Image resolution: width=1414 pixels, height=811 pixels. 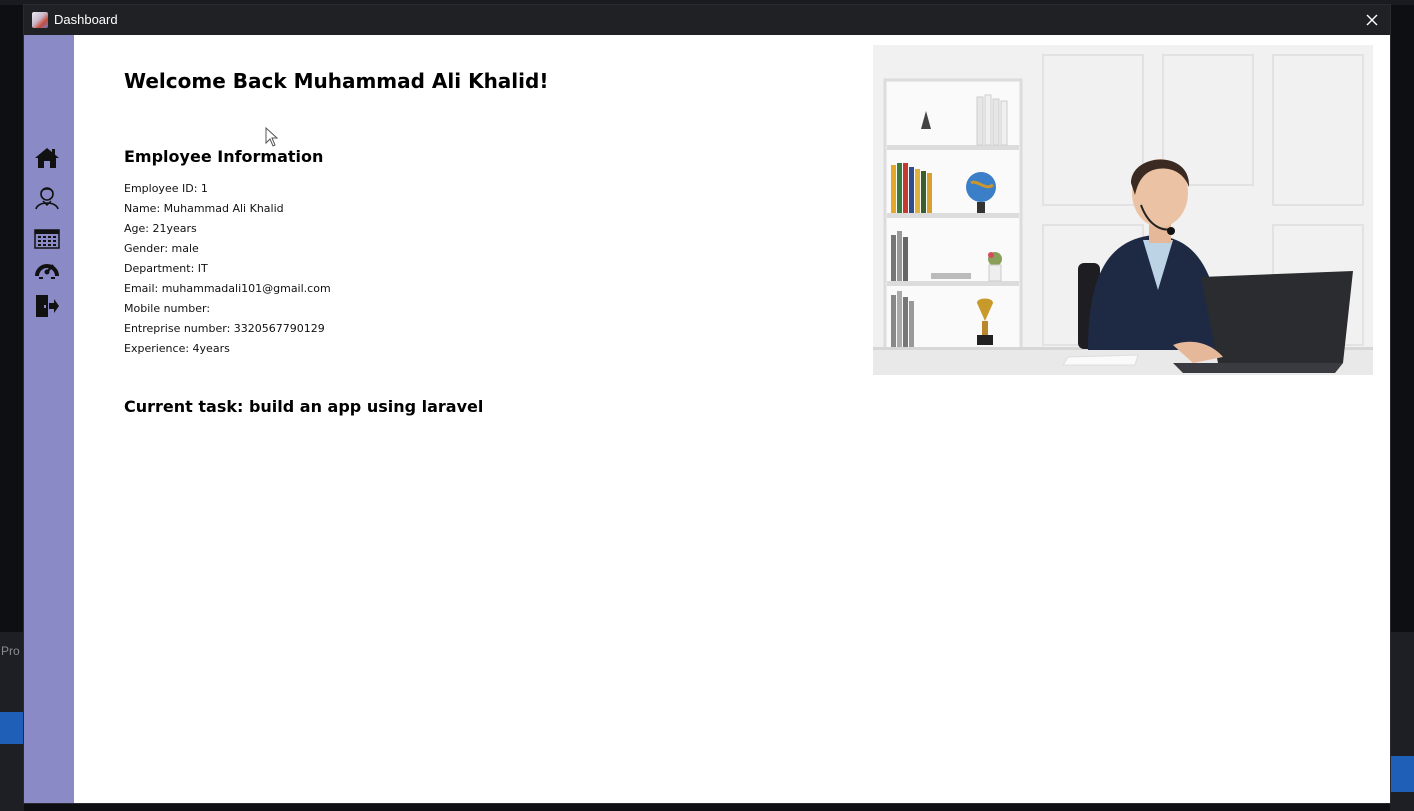 I want to click on window-title: Dashboard, so click(x=86, y=19).